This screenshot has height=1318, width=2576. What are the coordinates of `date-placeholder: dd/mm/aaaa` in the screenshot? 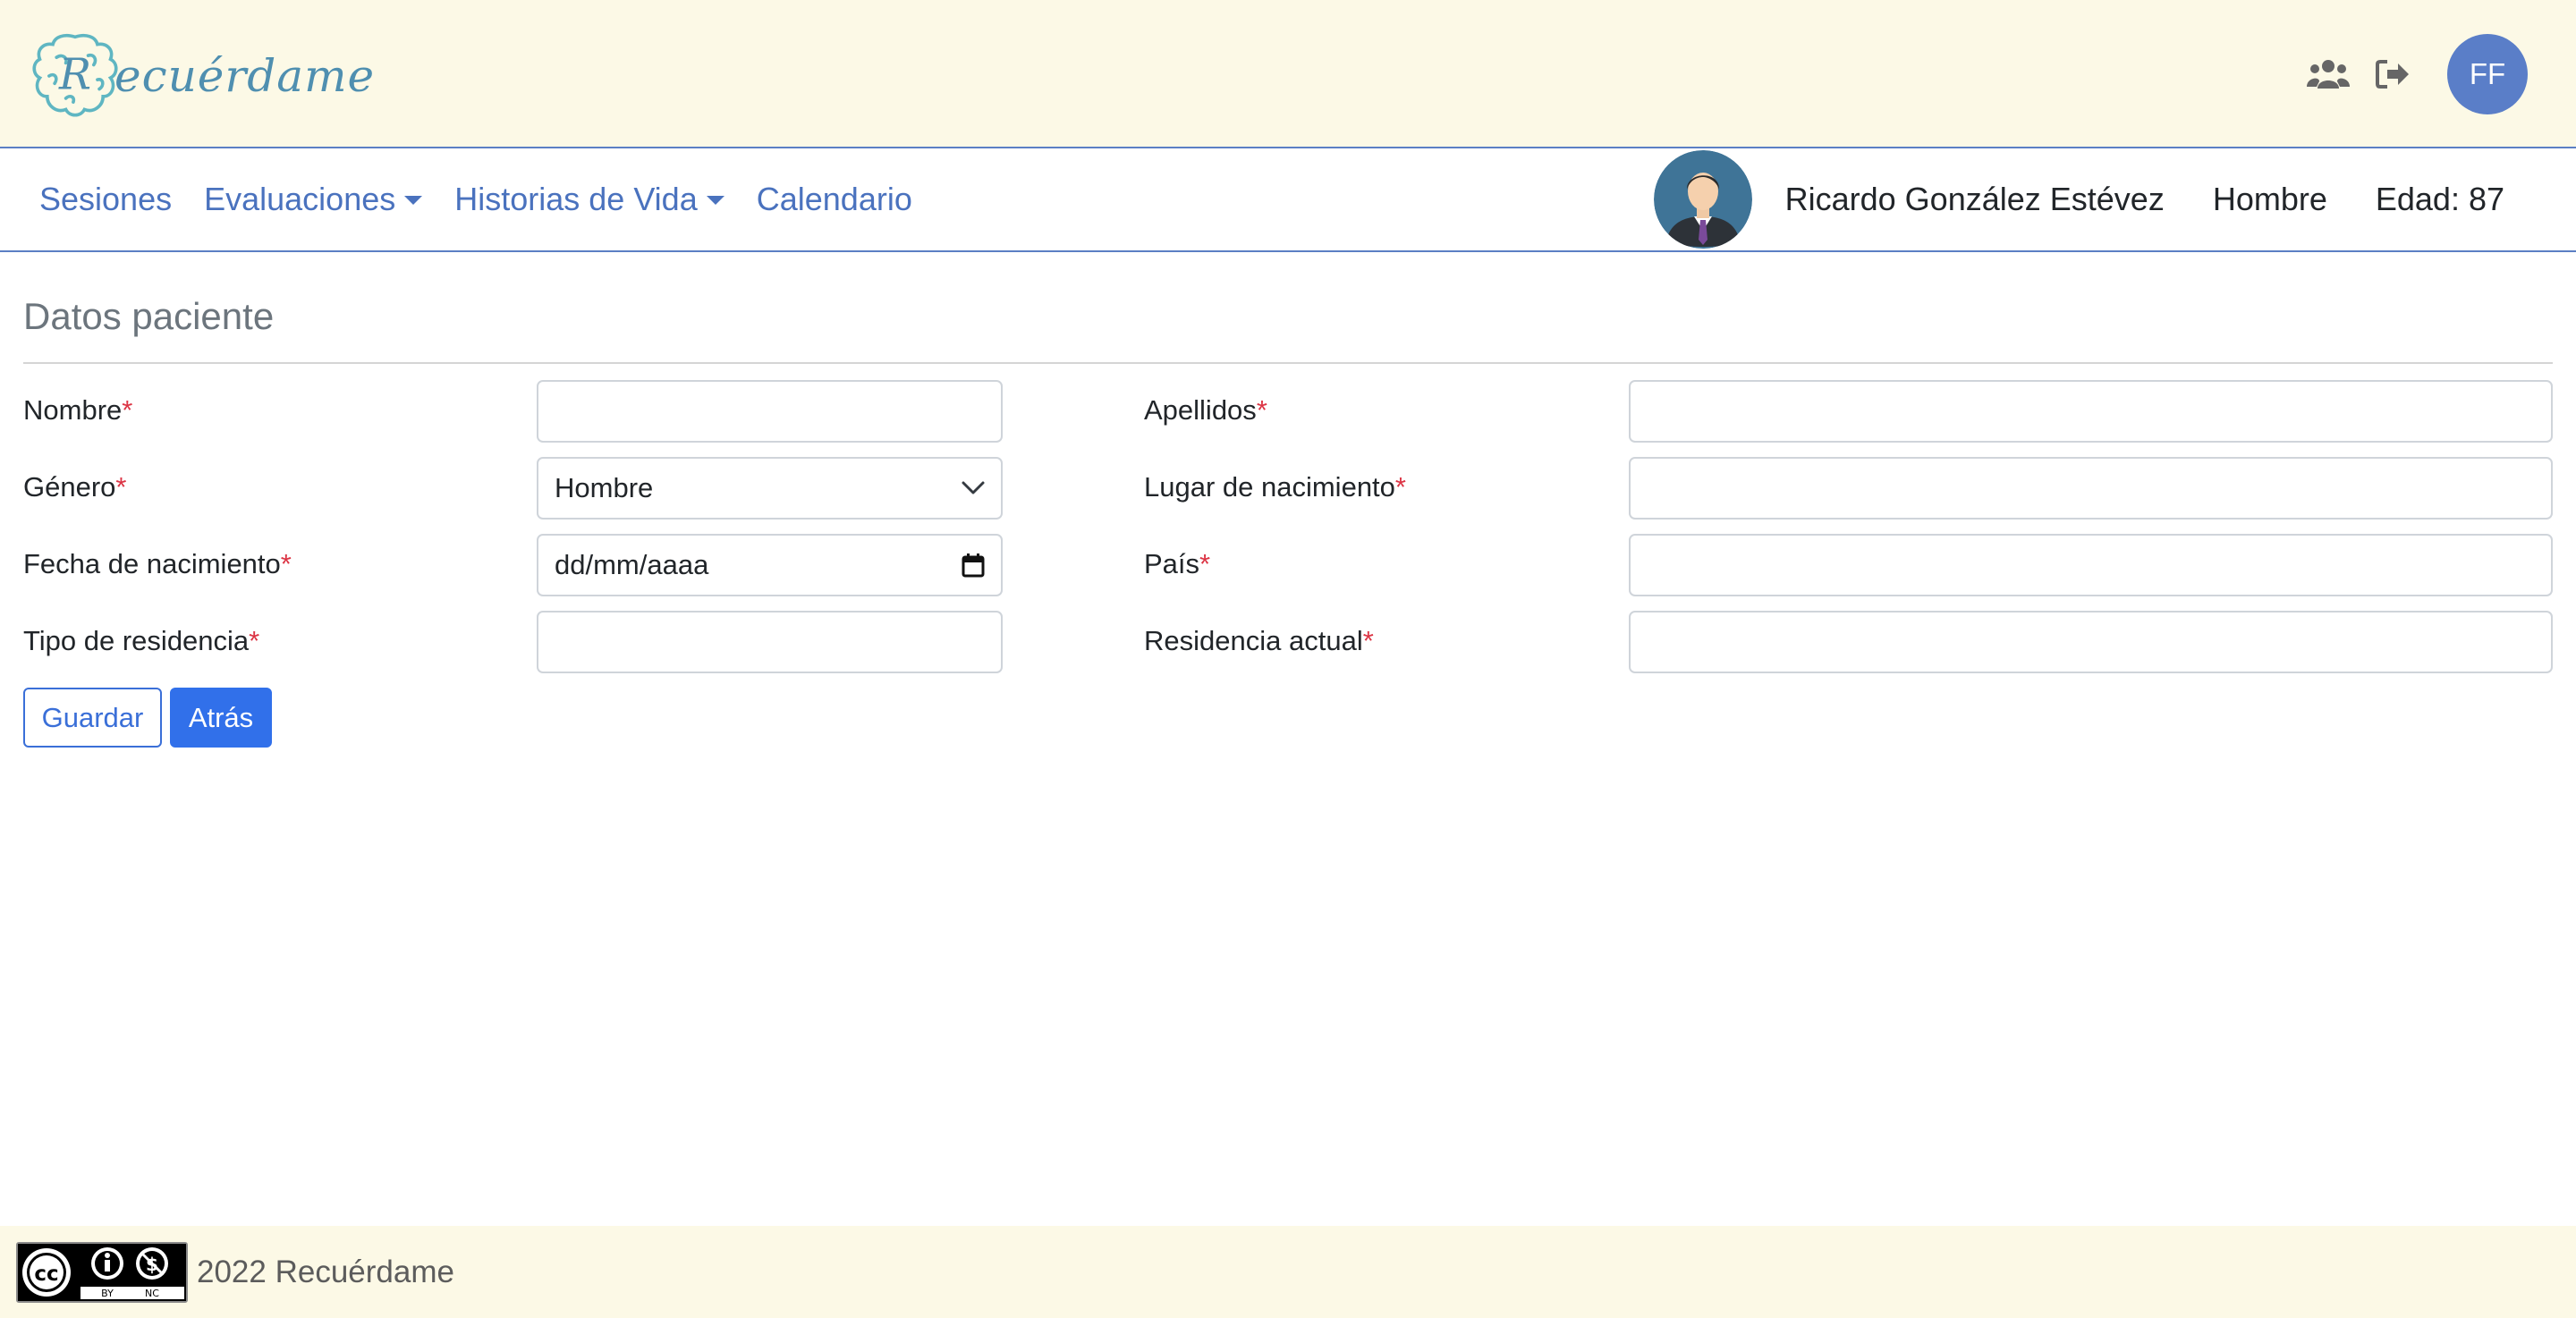 It's located at (632, 565).